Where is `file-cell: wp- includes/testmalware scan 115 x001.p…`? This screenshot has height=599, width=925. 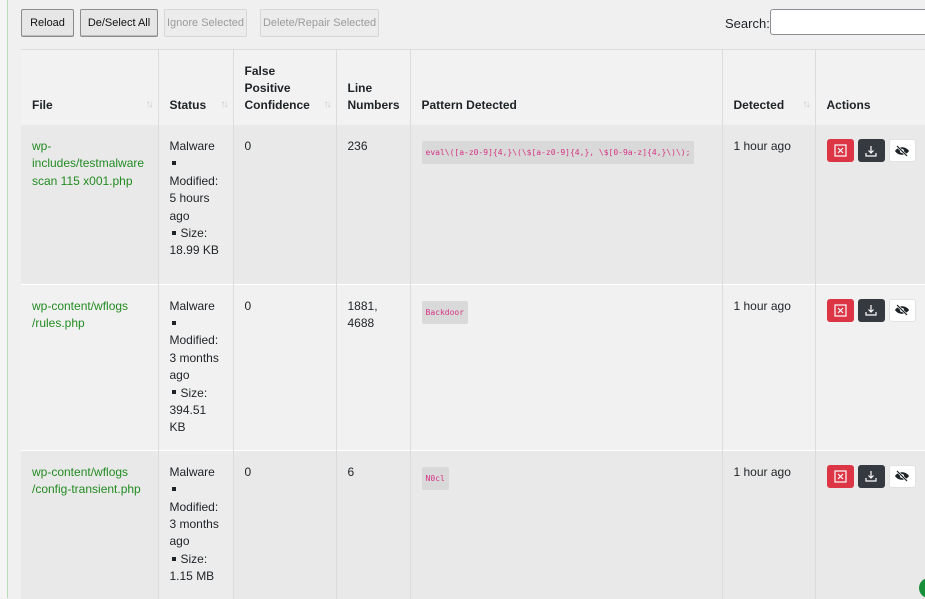 file-cell: wp- includes/testmalware scan 115 x001.p… is located at coordinates (90, 204).